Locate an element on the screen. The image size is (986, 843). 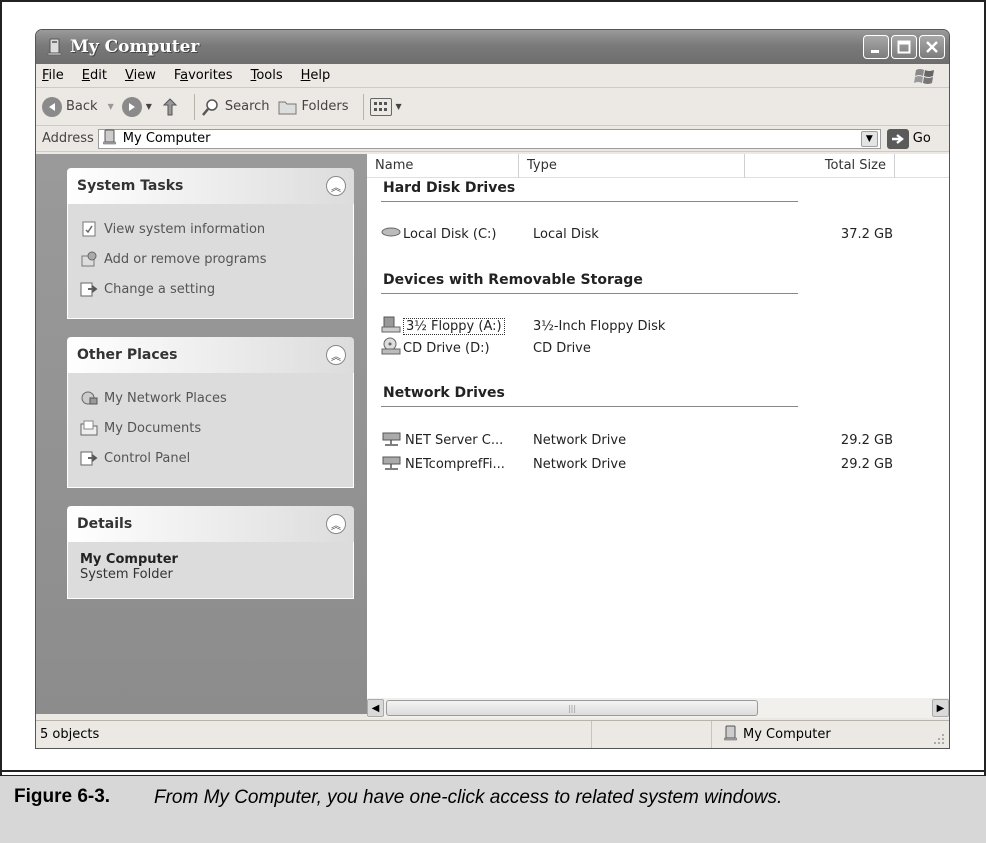
menu-view-rest: iew is located at coordinates (144, 75).